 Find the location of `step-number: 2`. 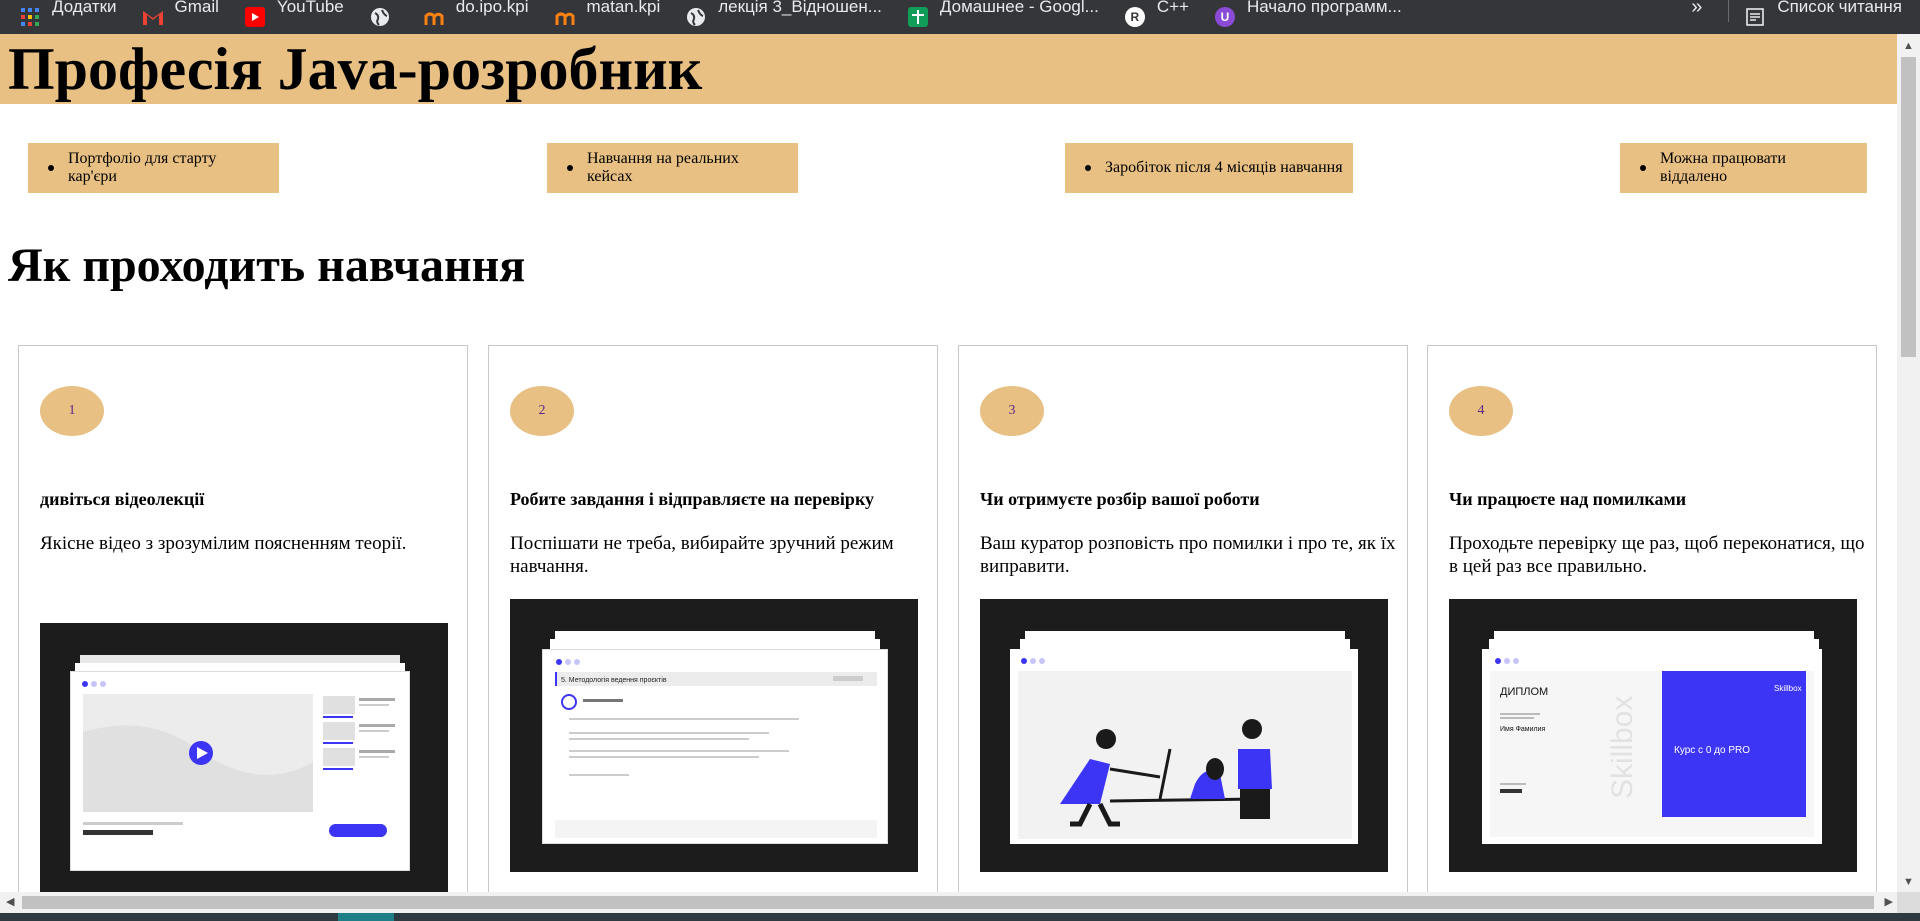

step-number: 2 is located at coordinates (542, 411).